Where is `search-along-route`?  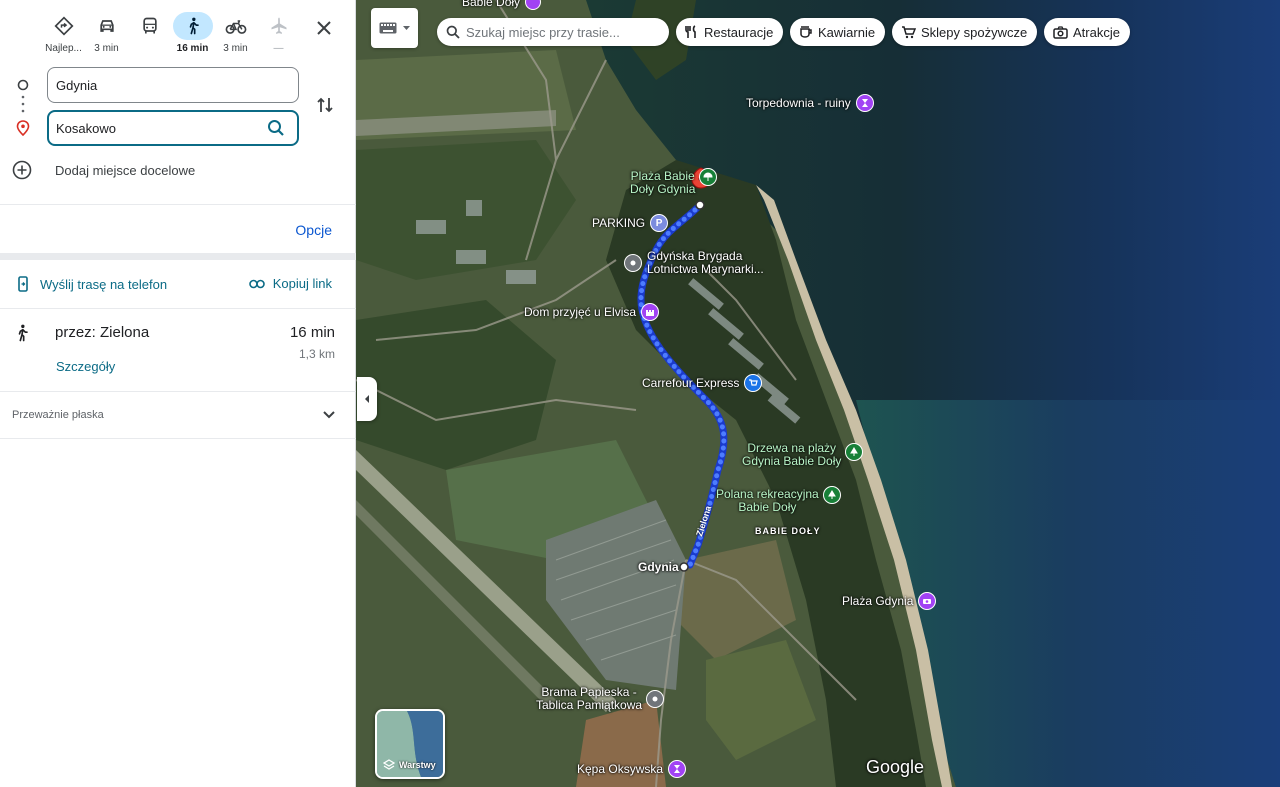 search-along-route is located at coordinates (553, 32).